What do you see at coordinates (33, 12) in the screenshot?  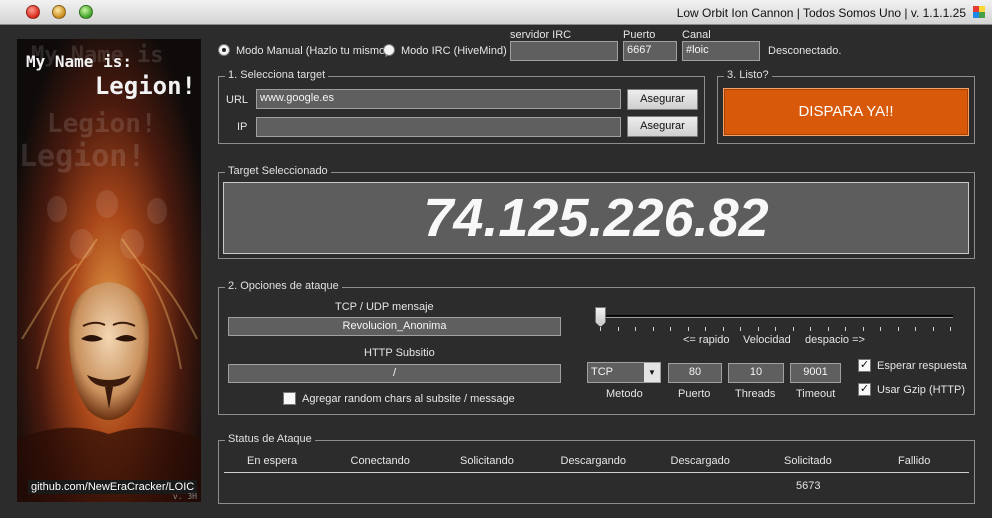 I see `close-window-button` at bounding box center [33, 12].